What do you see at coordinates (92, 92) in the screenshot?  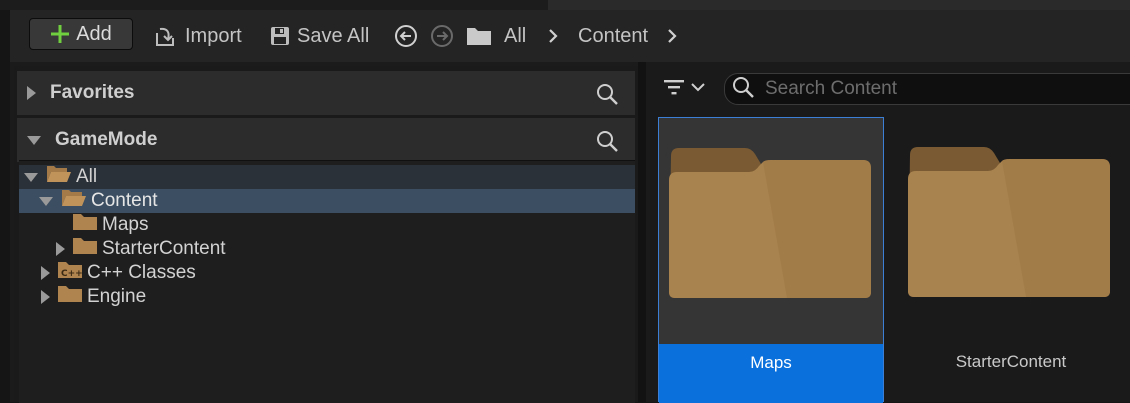 I see `favorites-label: Favorites` at bounding box center [92, 92].